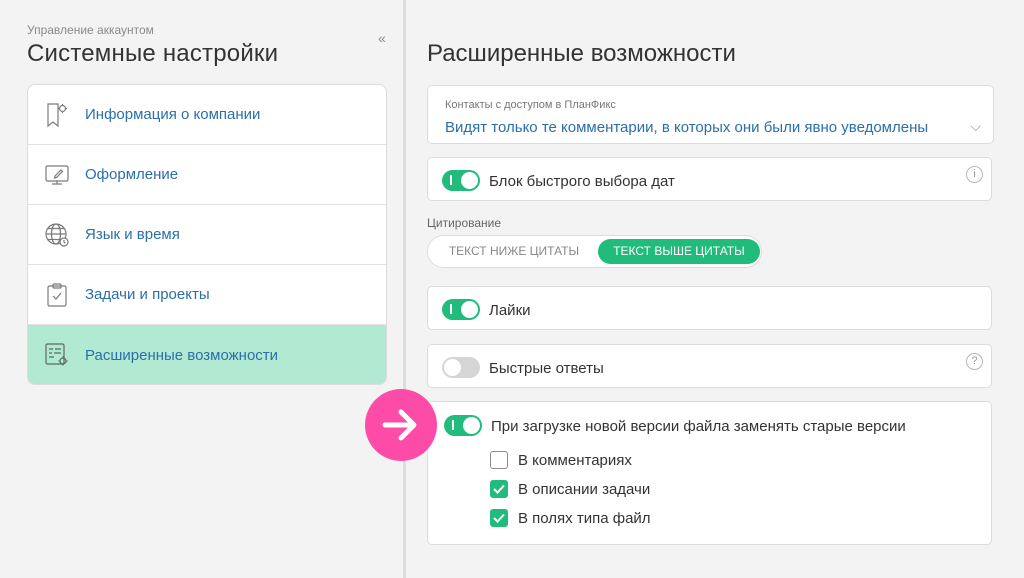 The width and height of the screenshot is (1024, 578). I want to click on option-in-file-fields: В полях типа файл, so click(570, 518).